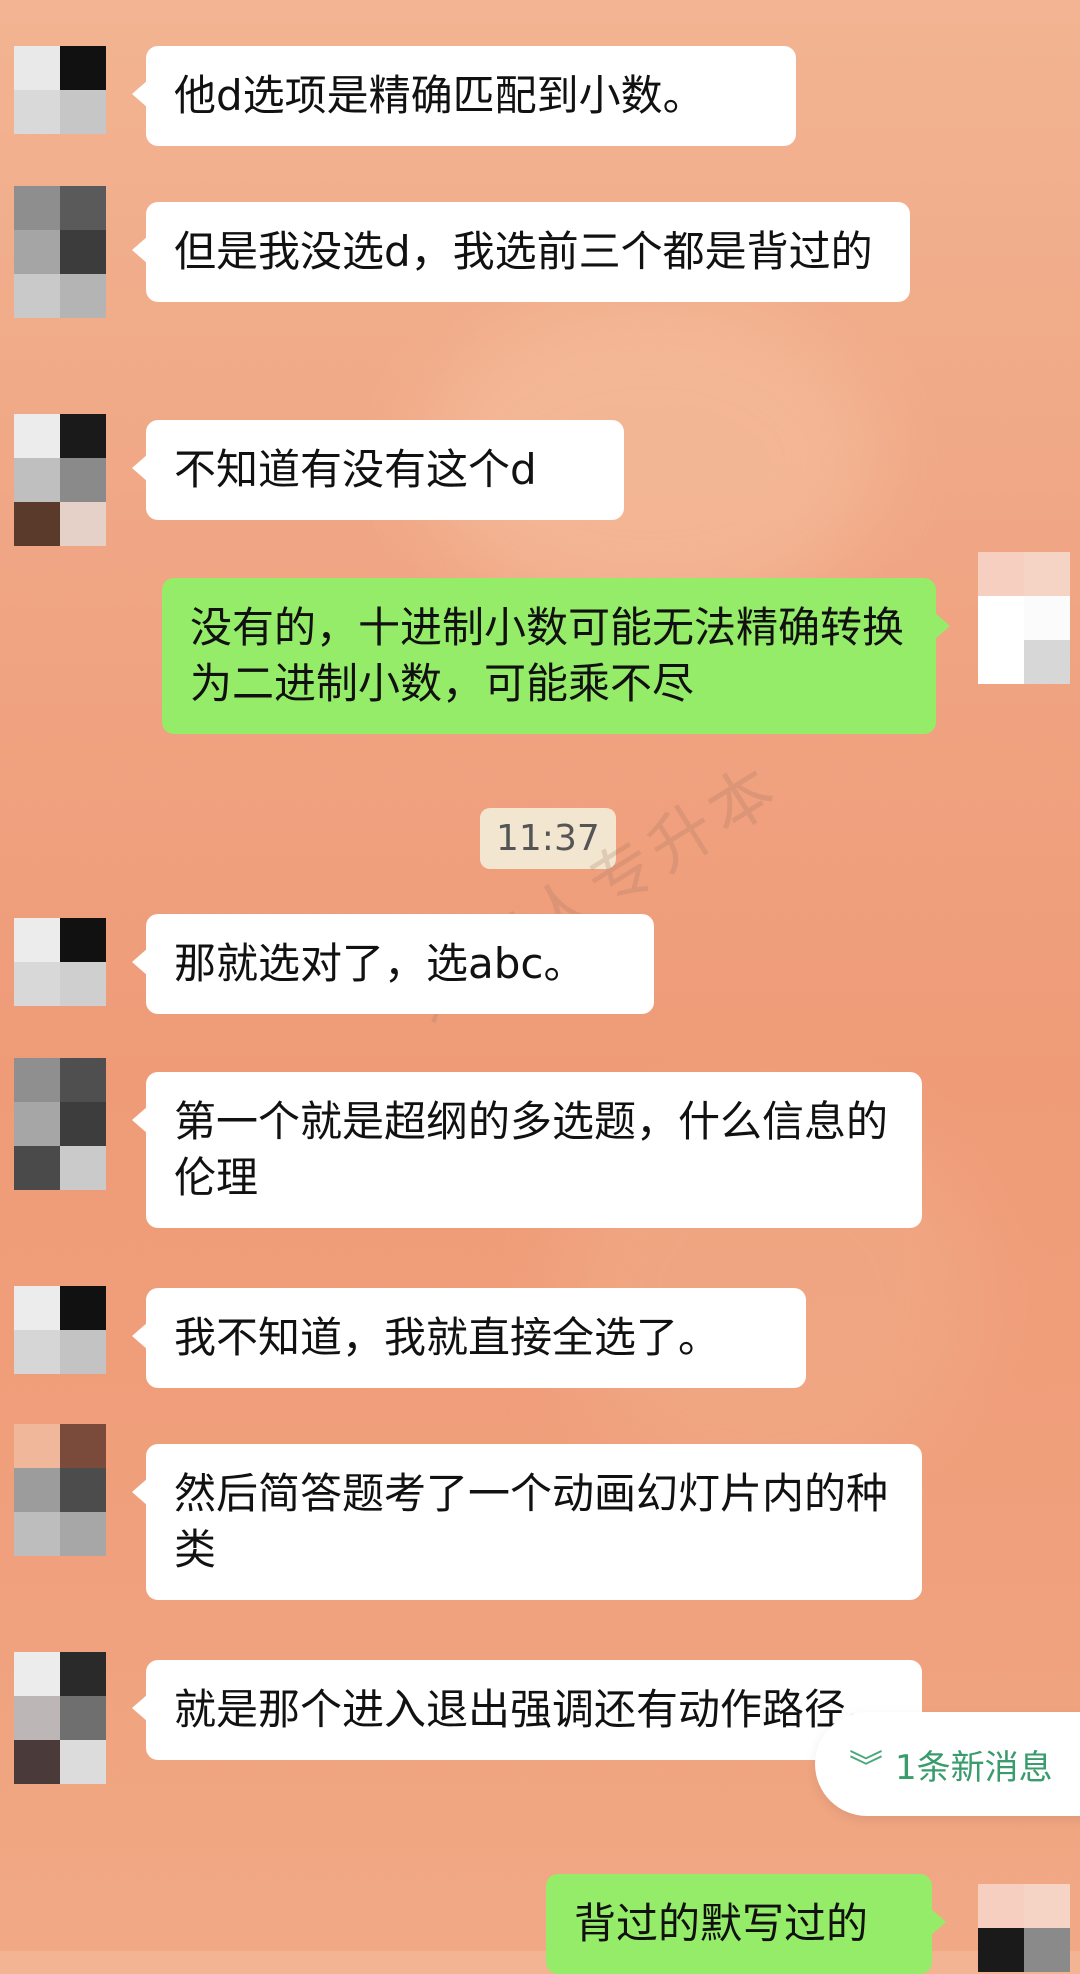 This screenshot has height=1974, width=1080. I want to click on message-bubble: 我不知道，我就直接全选了。, so click(469, 1338).